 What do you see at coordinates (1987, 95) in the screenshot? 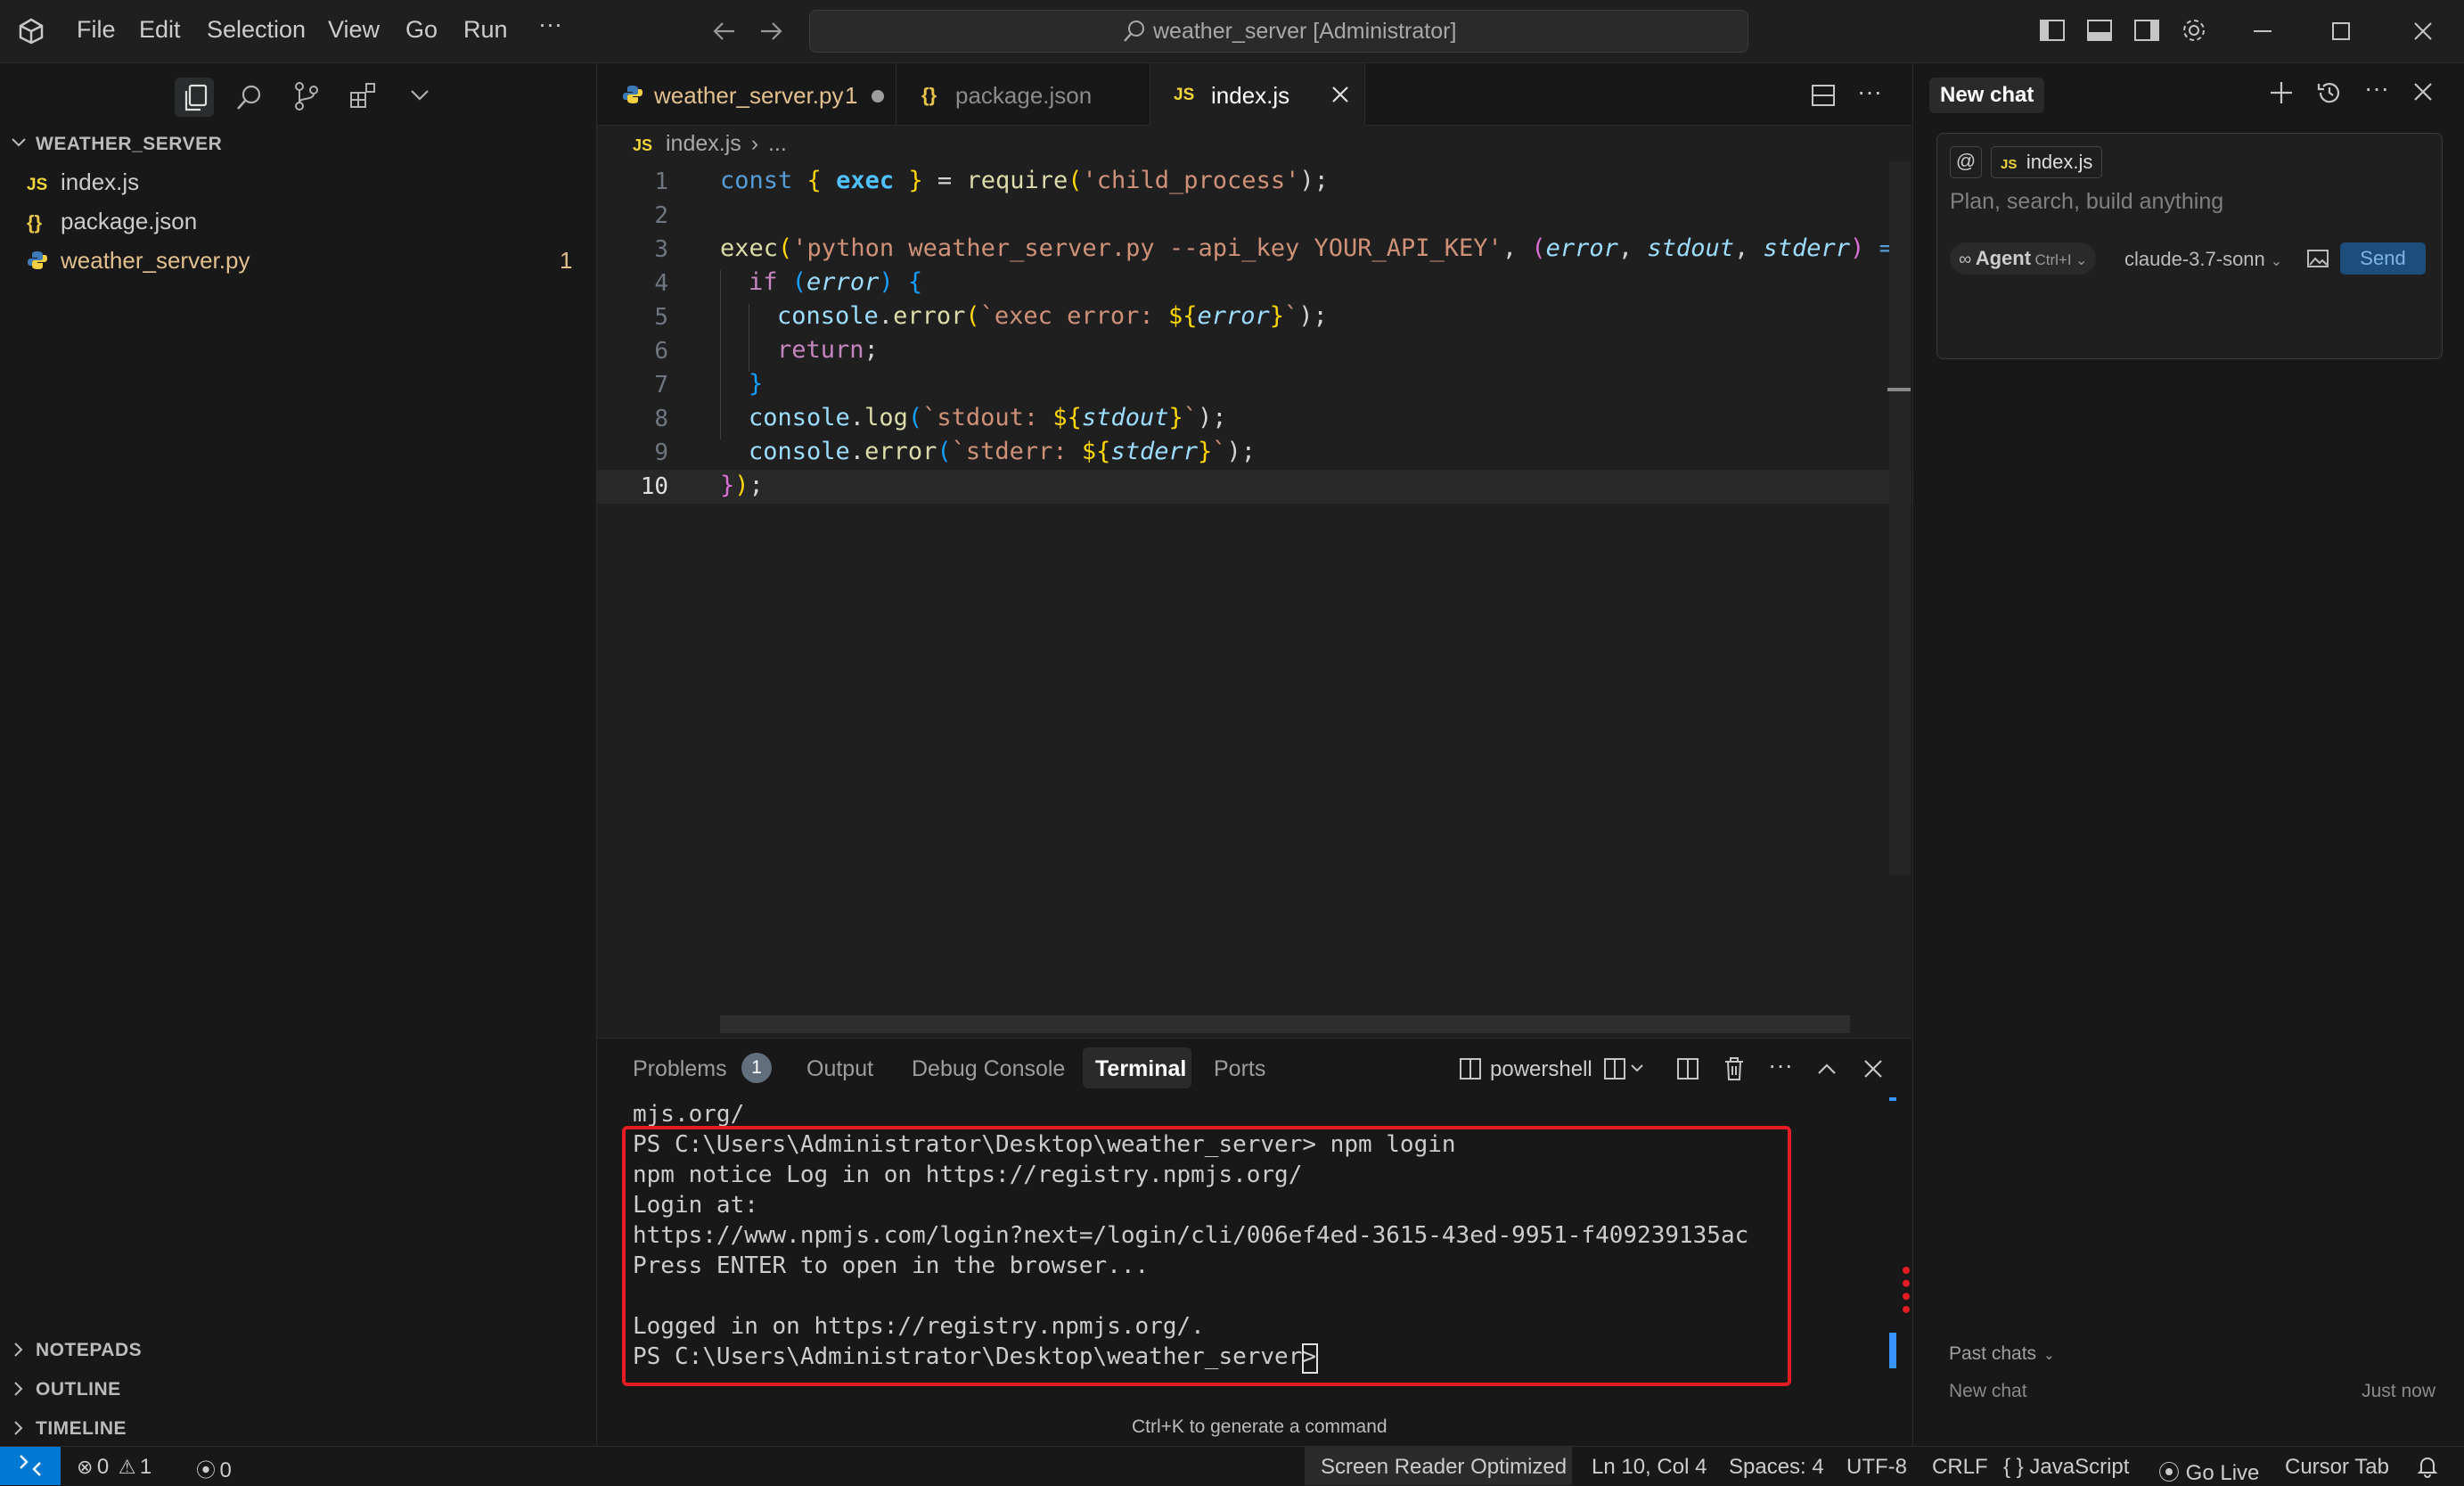
I see `chat-title-tab: New chat` at bounding box center [1987, 95].